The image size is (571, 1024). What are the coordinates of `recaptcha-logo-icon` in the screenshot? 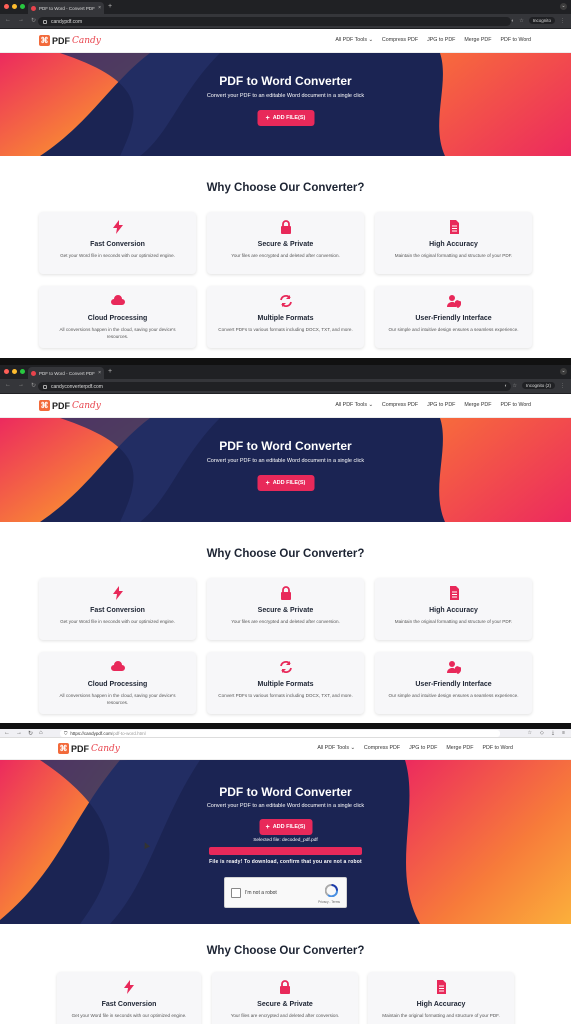 It's located at (331, 890).